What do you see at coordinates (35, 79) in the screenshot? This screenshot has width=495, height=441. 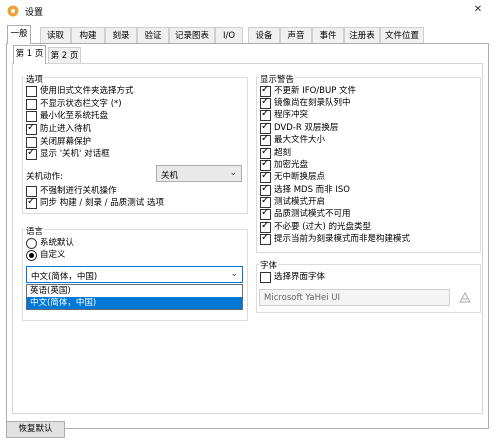 I see `options-group-title: 选项` at bounding box center [35, 79].